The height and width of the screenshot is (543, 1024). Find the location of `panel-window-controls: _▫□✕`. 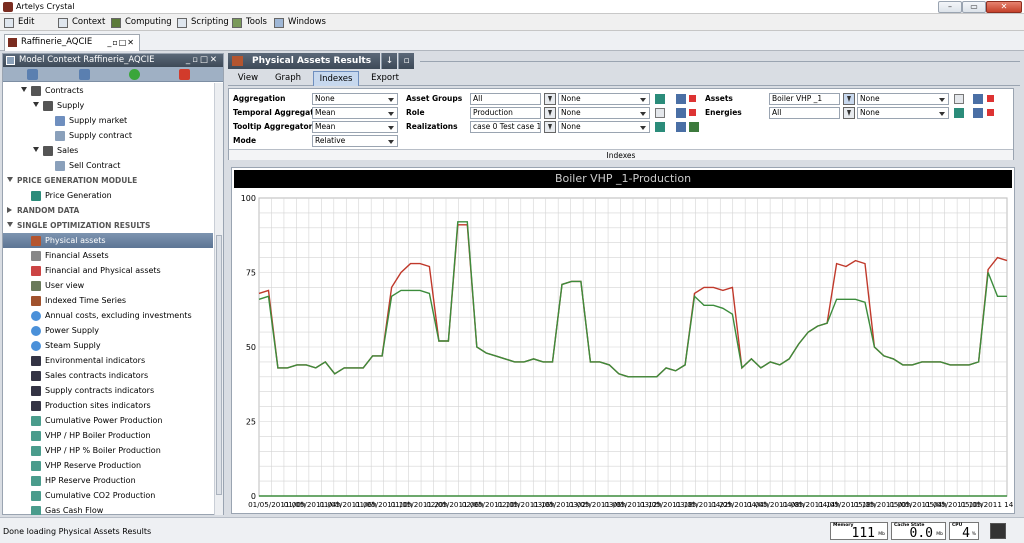

panel-window-controls: _▫□✕ is located at coordinates (202, 60).